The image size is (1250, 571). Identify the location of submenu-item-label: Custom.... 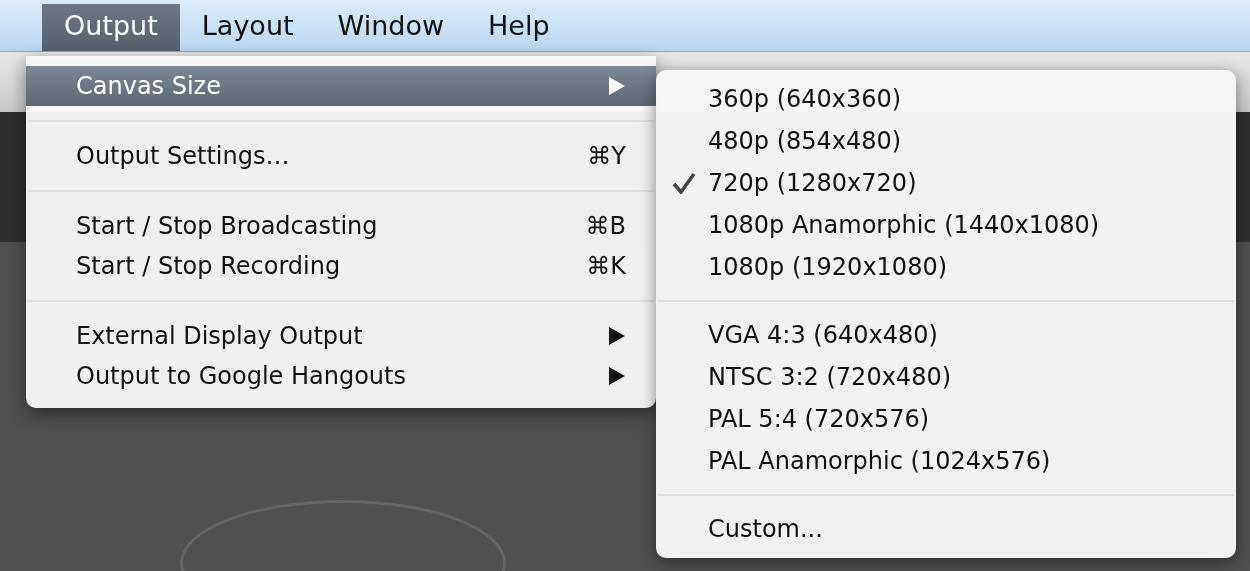
(765, 529).